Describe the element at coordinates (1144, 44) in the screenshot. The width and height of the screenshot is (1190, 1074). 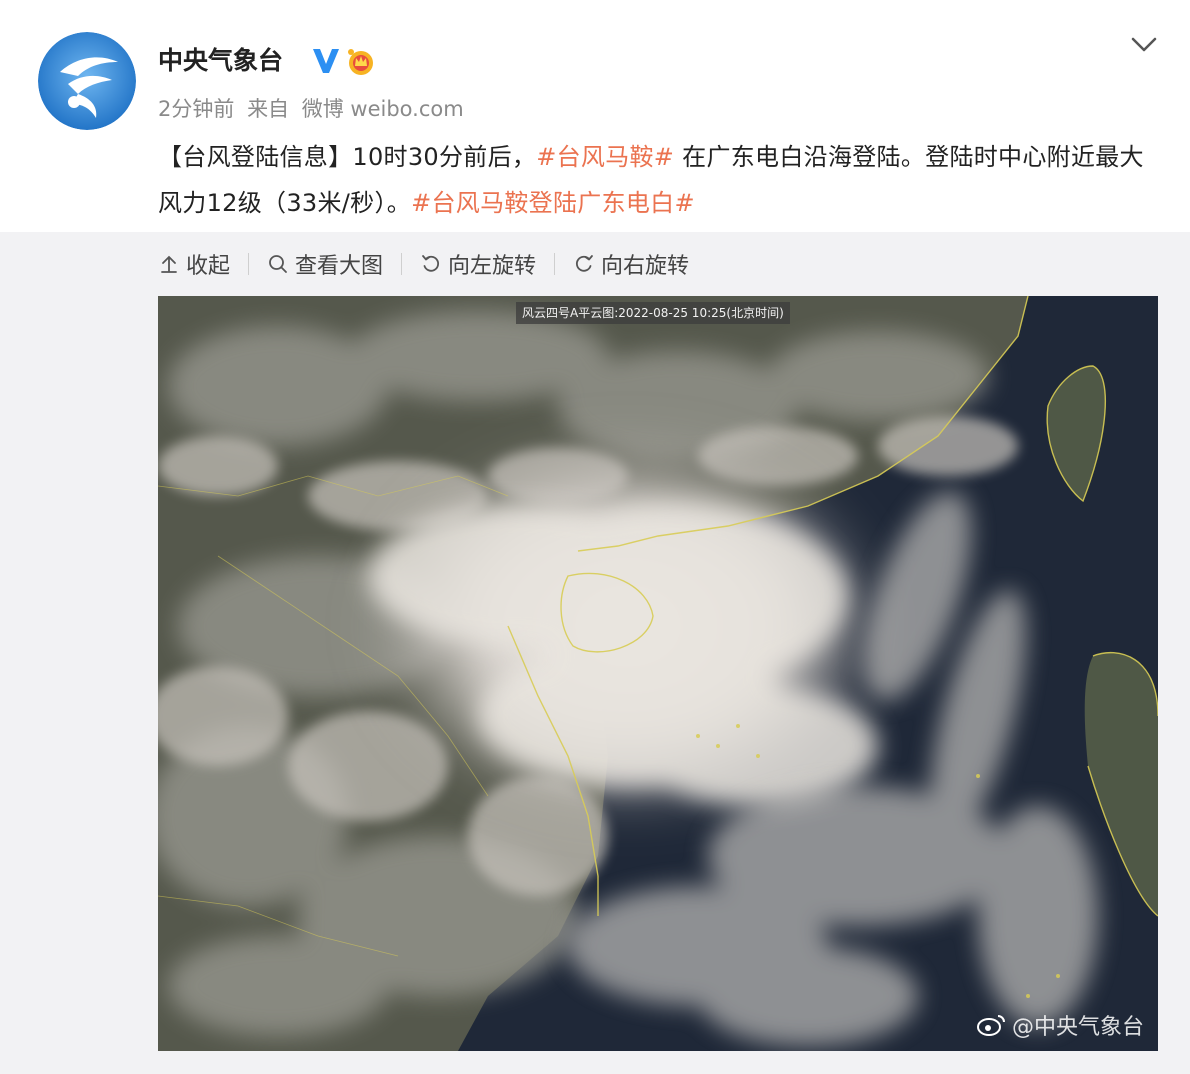
I see `chevron-down-icon` at that location.